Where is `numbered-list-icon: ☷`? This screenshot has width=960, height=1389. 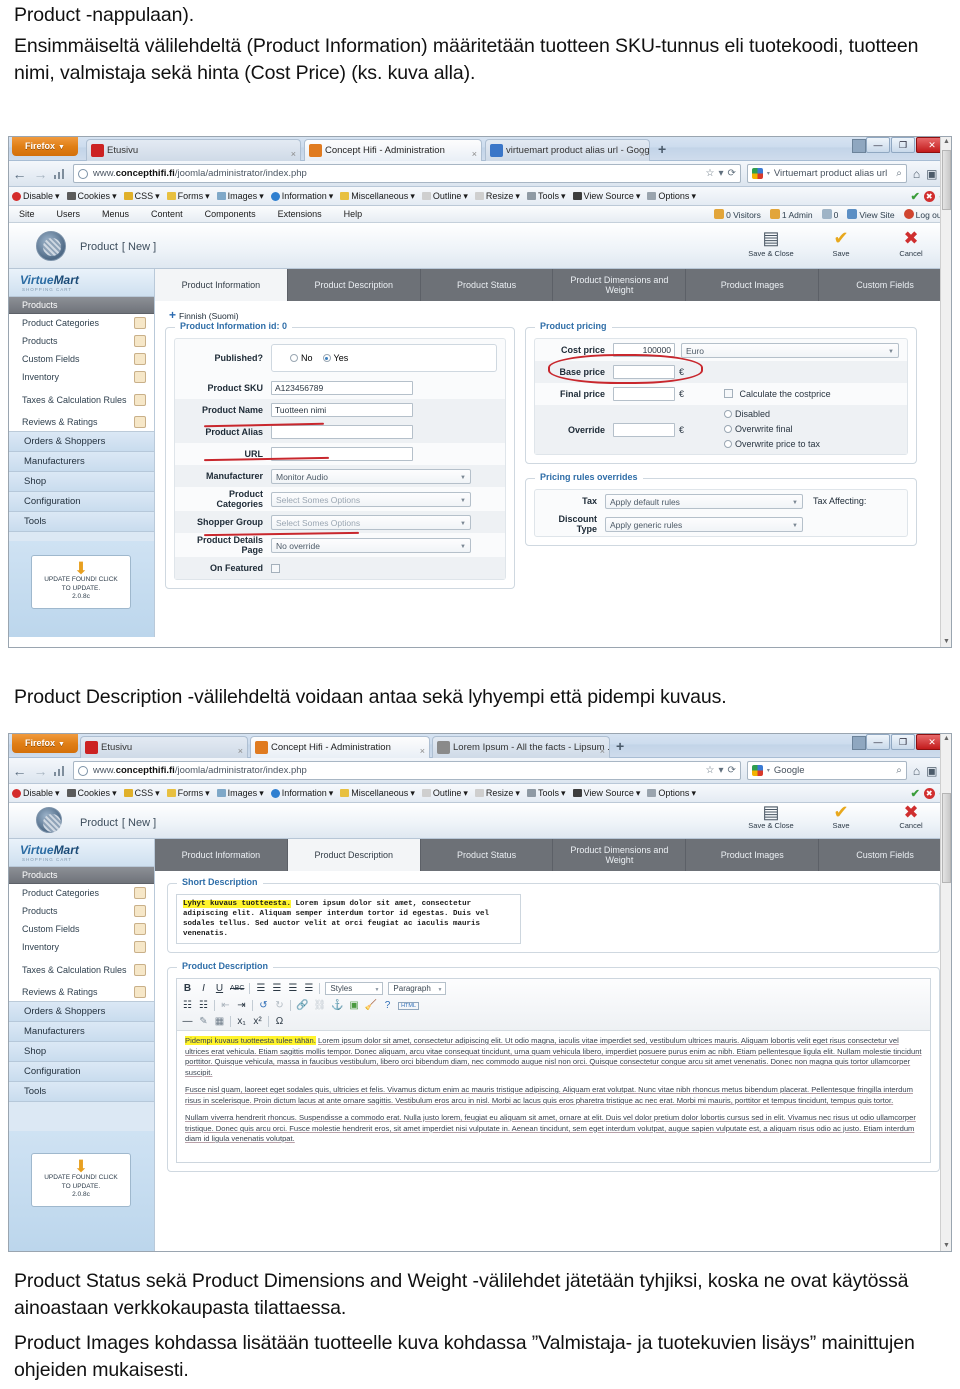
numbered-list-icon: ☷ is located at coordinates (203, 1005).